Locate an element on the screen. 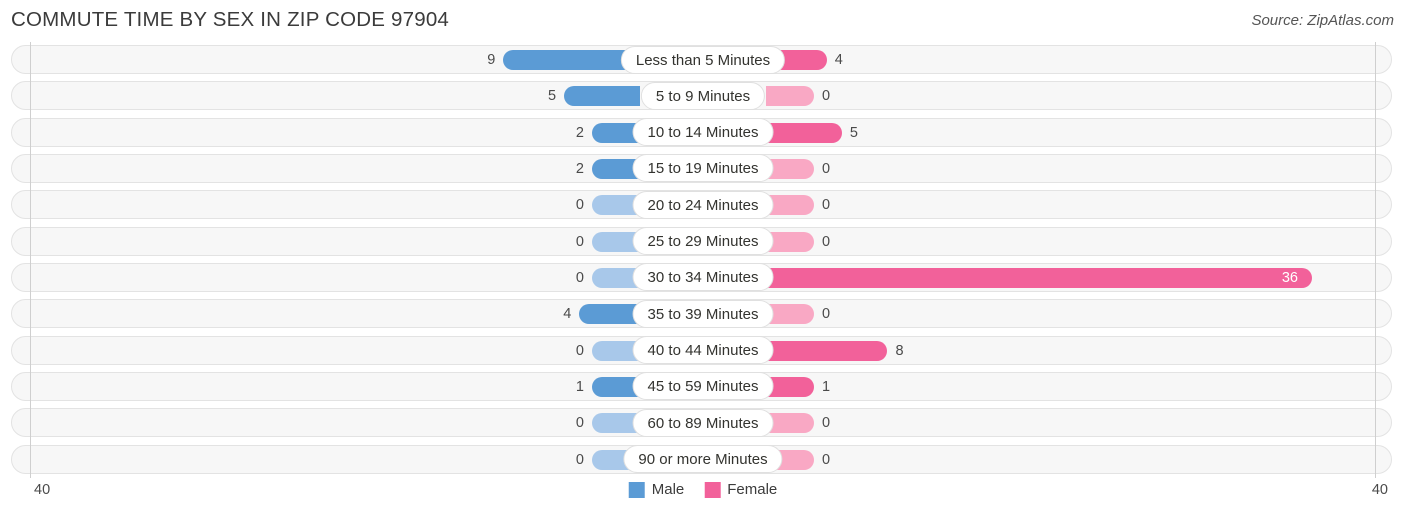 Image resolution: width=1406 pixels, height=523 pixels. category-label: 10 to 14 Minutes is located at coordinates (703, 132).